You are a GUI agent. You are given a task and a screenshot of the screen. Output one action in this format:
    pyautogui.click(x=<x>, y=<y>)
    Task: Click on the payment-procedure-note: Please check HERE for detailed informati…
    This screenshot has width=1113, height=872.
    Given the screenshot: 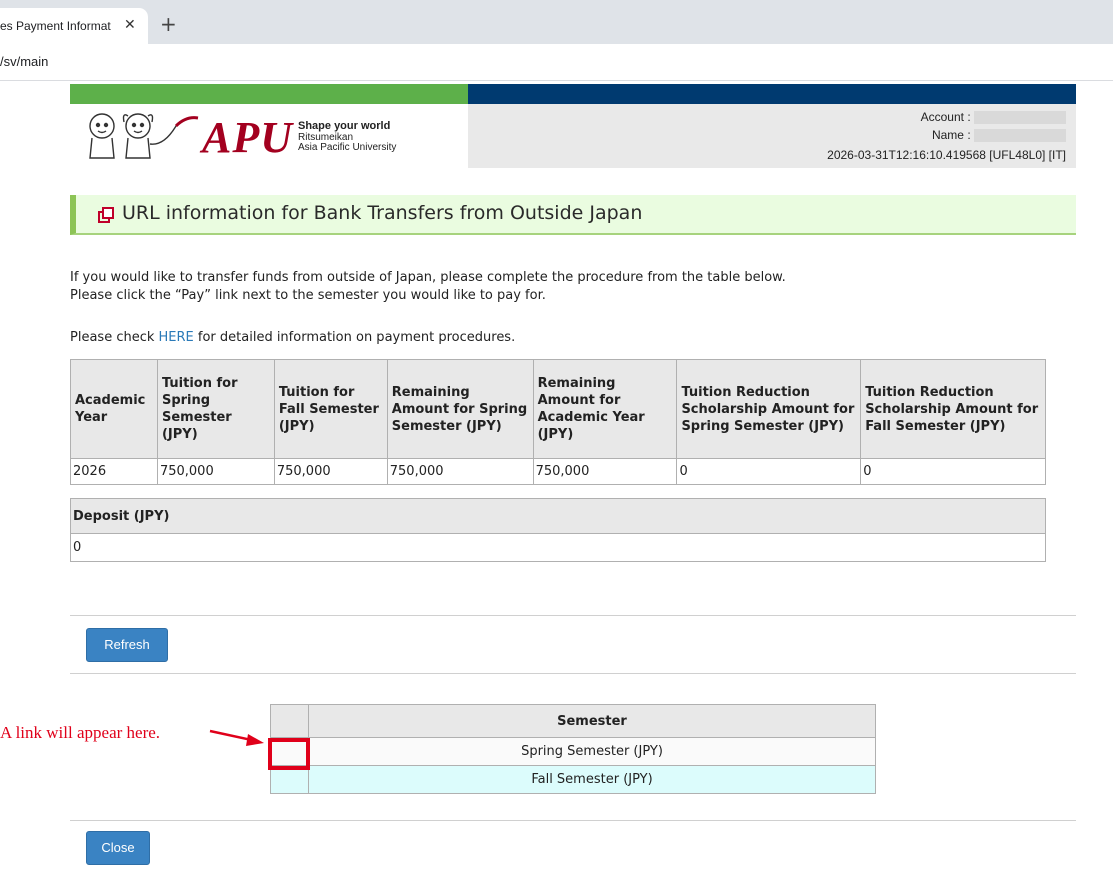 What is the action you would take?
    pyautogui.click(x=292, y=337)
    